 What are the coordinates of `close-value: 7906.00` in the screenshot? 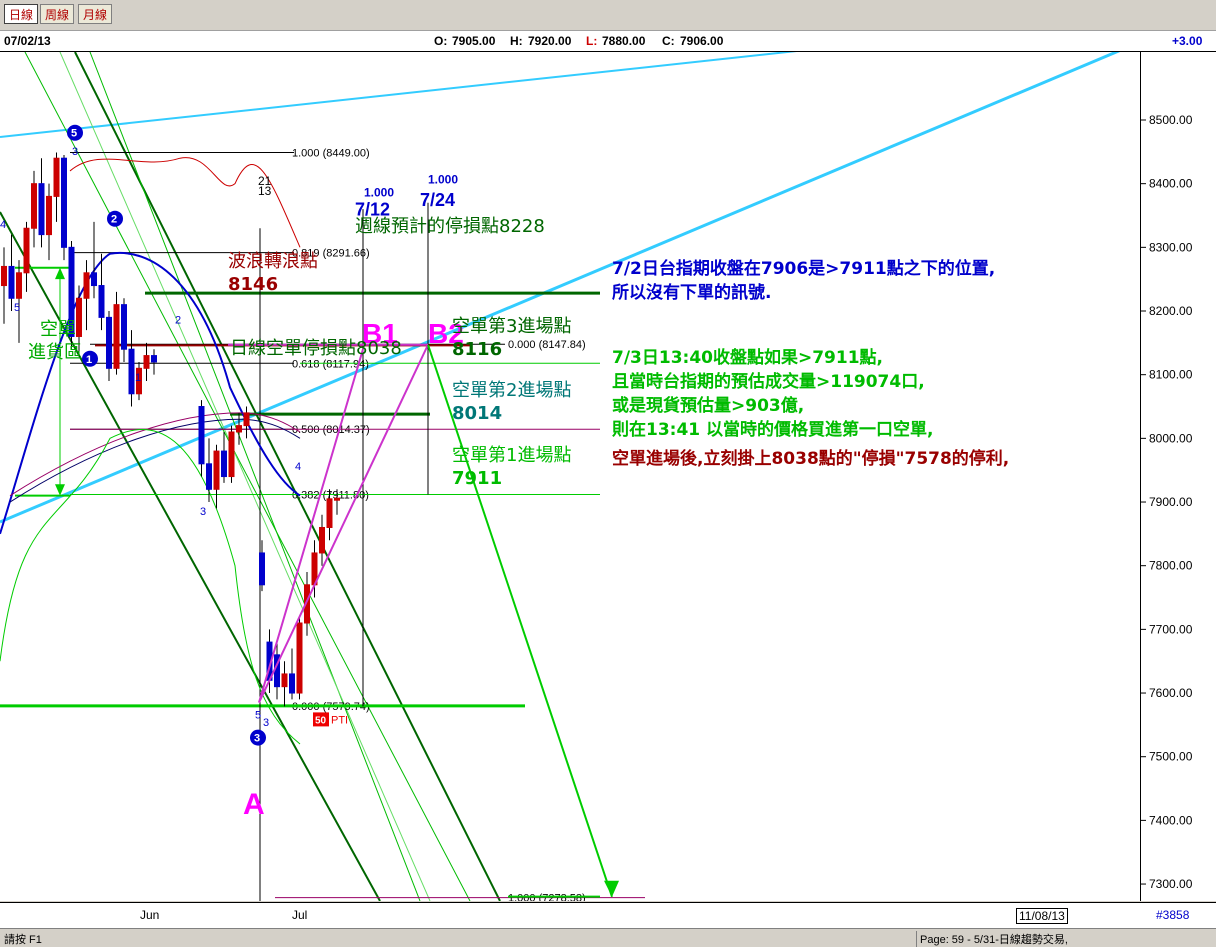 It's located at (702, 41).